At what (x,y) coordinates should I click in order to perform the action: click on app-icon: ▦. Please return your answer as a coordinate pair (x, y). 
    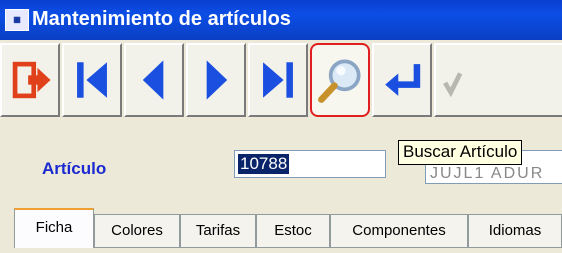
    Looking at the image, I should click on (17, 20).